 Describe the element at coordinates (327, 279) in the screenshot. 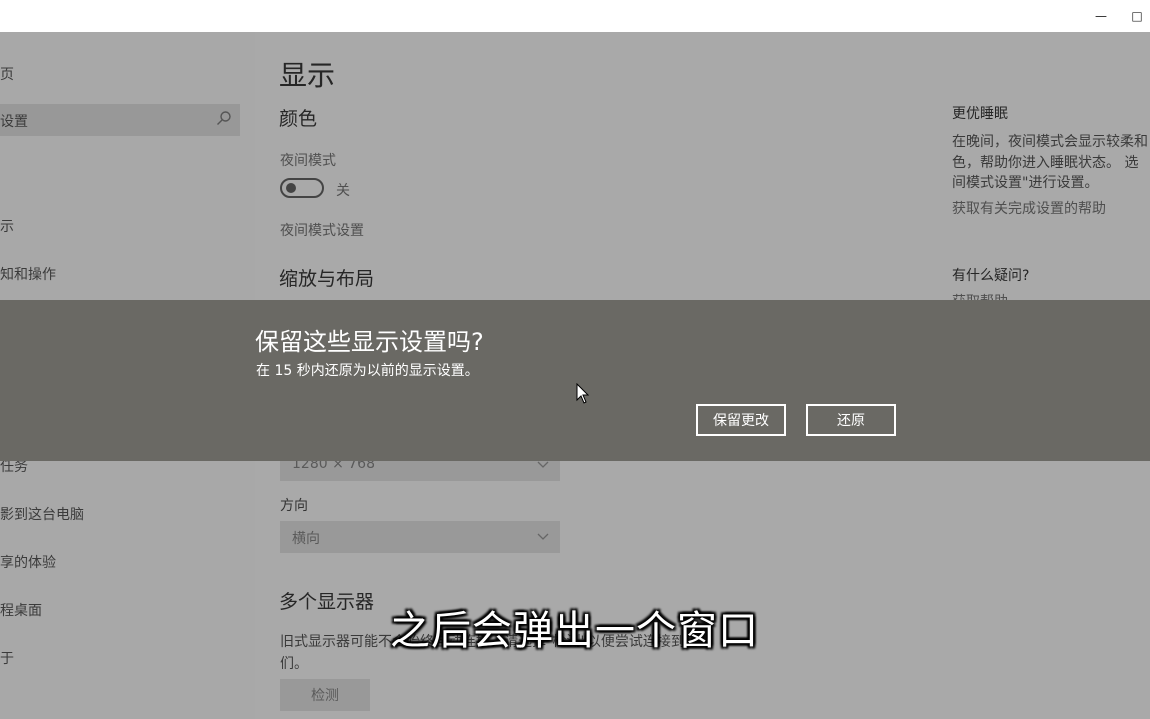

I see `scale-heading: 缩放与布局` at that location.